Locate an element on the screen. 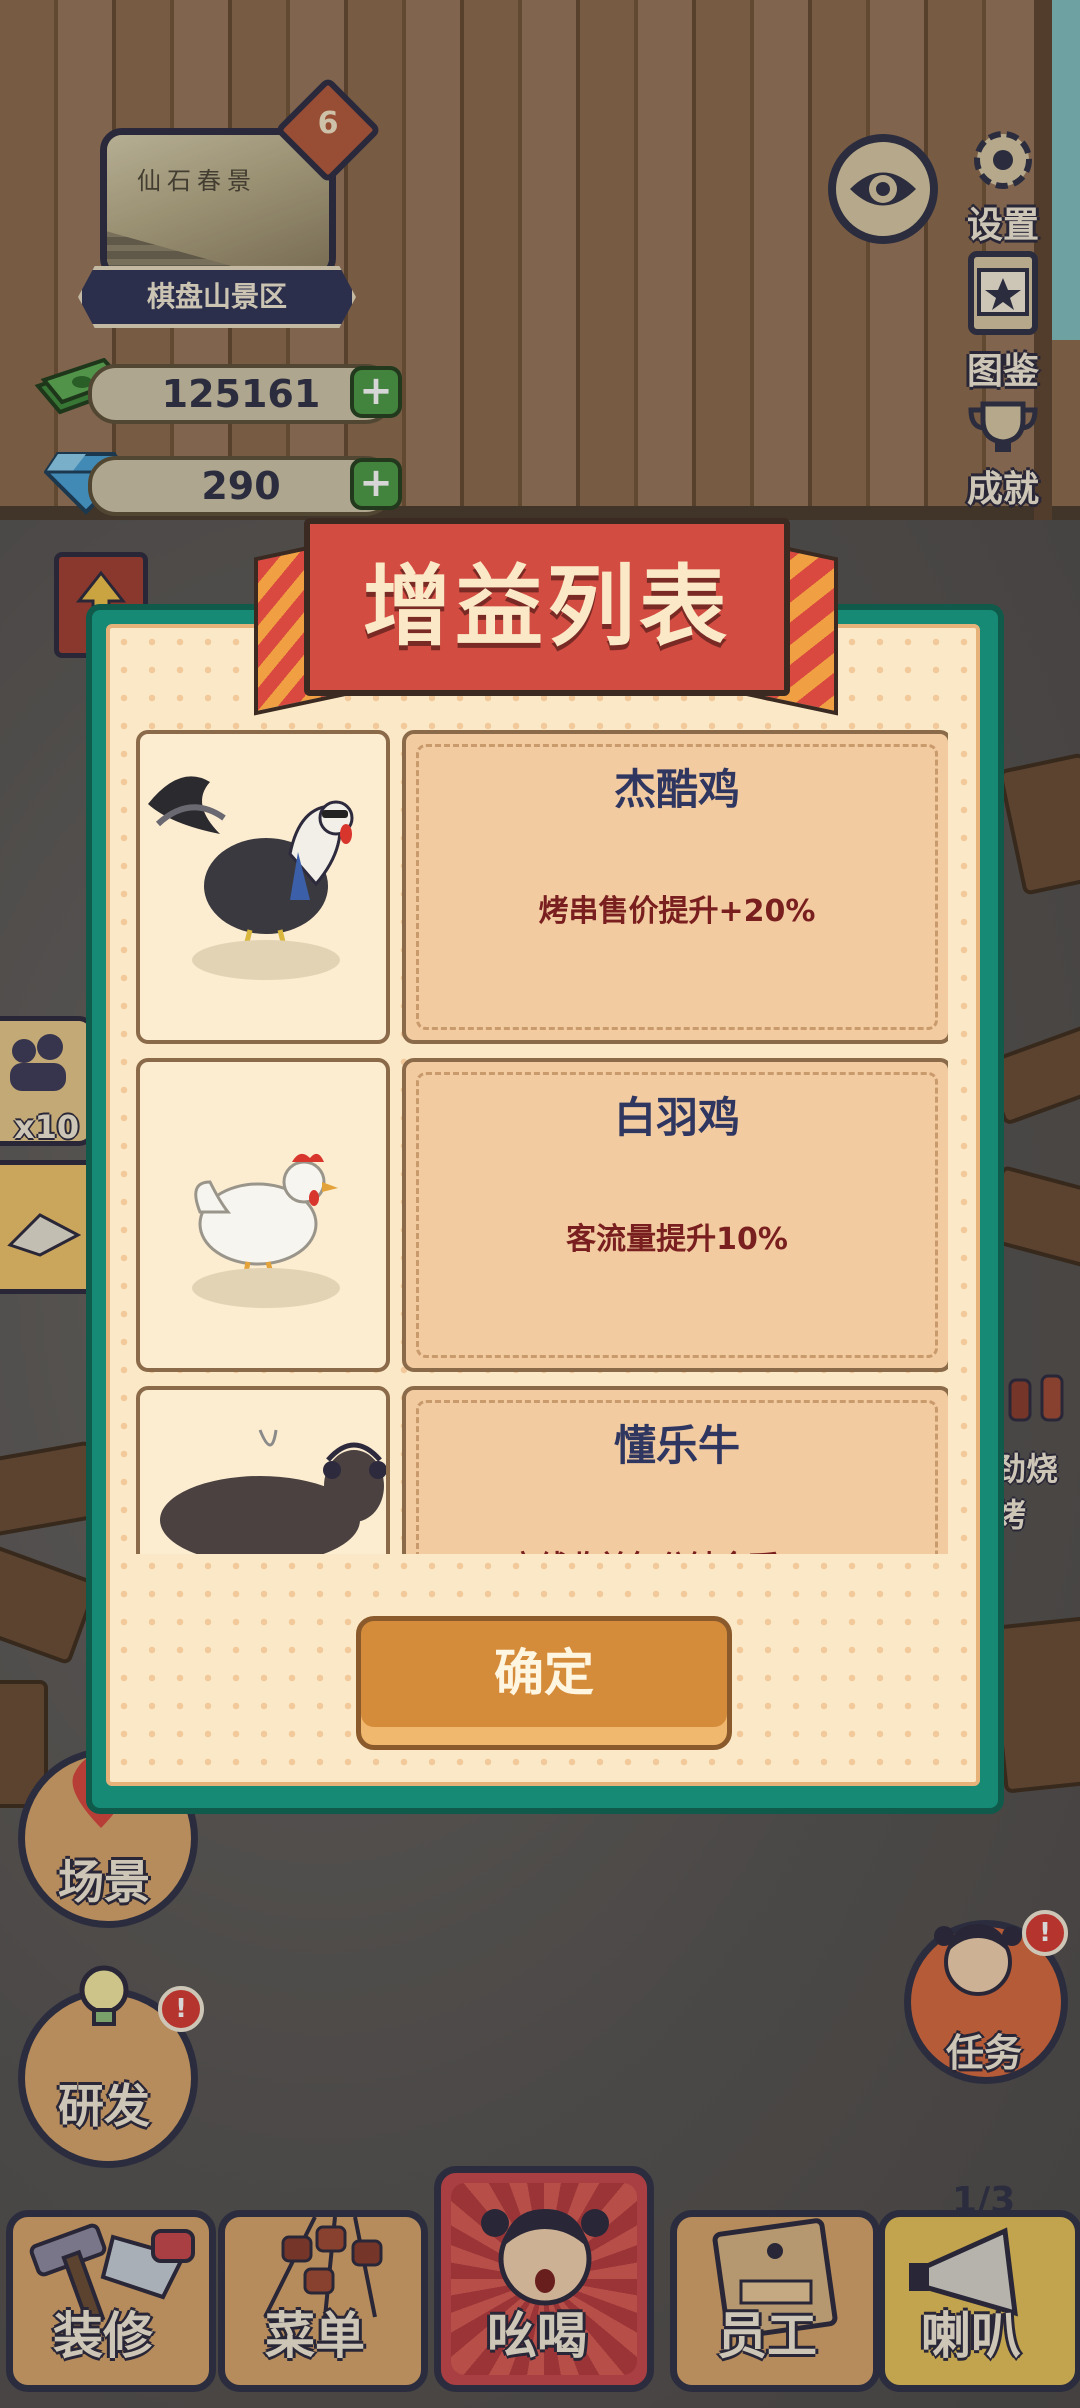 The width and height of the screenshot is (1080, 2408). buff-row: 白羽鸡 客流量提升10% is located at coordinates (541, 1215).